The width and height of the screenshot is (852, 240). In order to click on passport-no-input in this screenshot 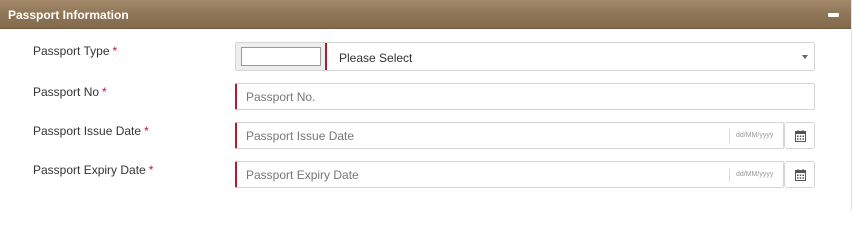, I will do `click(525, 96)`.